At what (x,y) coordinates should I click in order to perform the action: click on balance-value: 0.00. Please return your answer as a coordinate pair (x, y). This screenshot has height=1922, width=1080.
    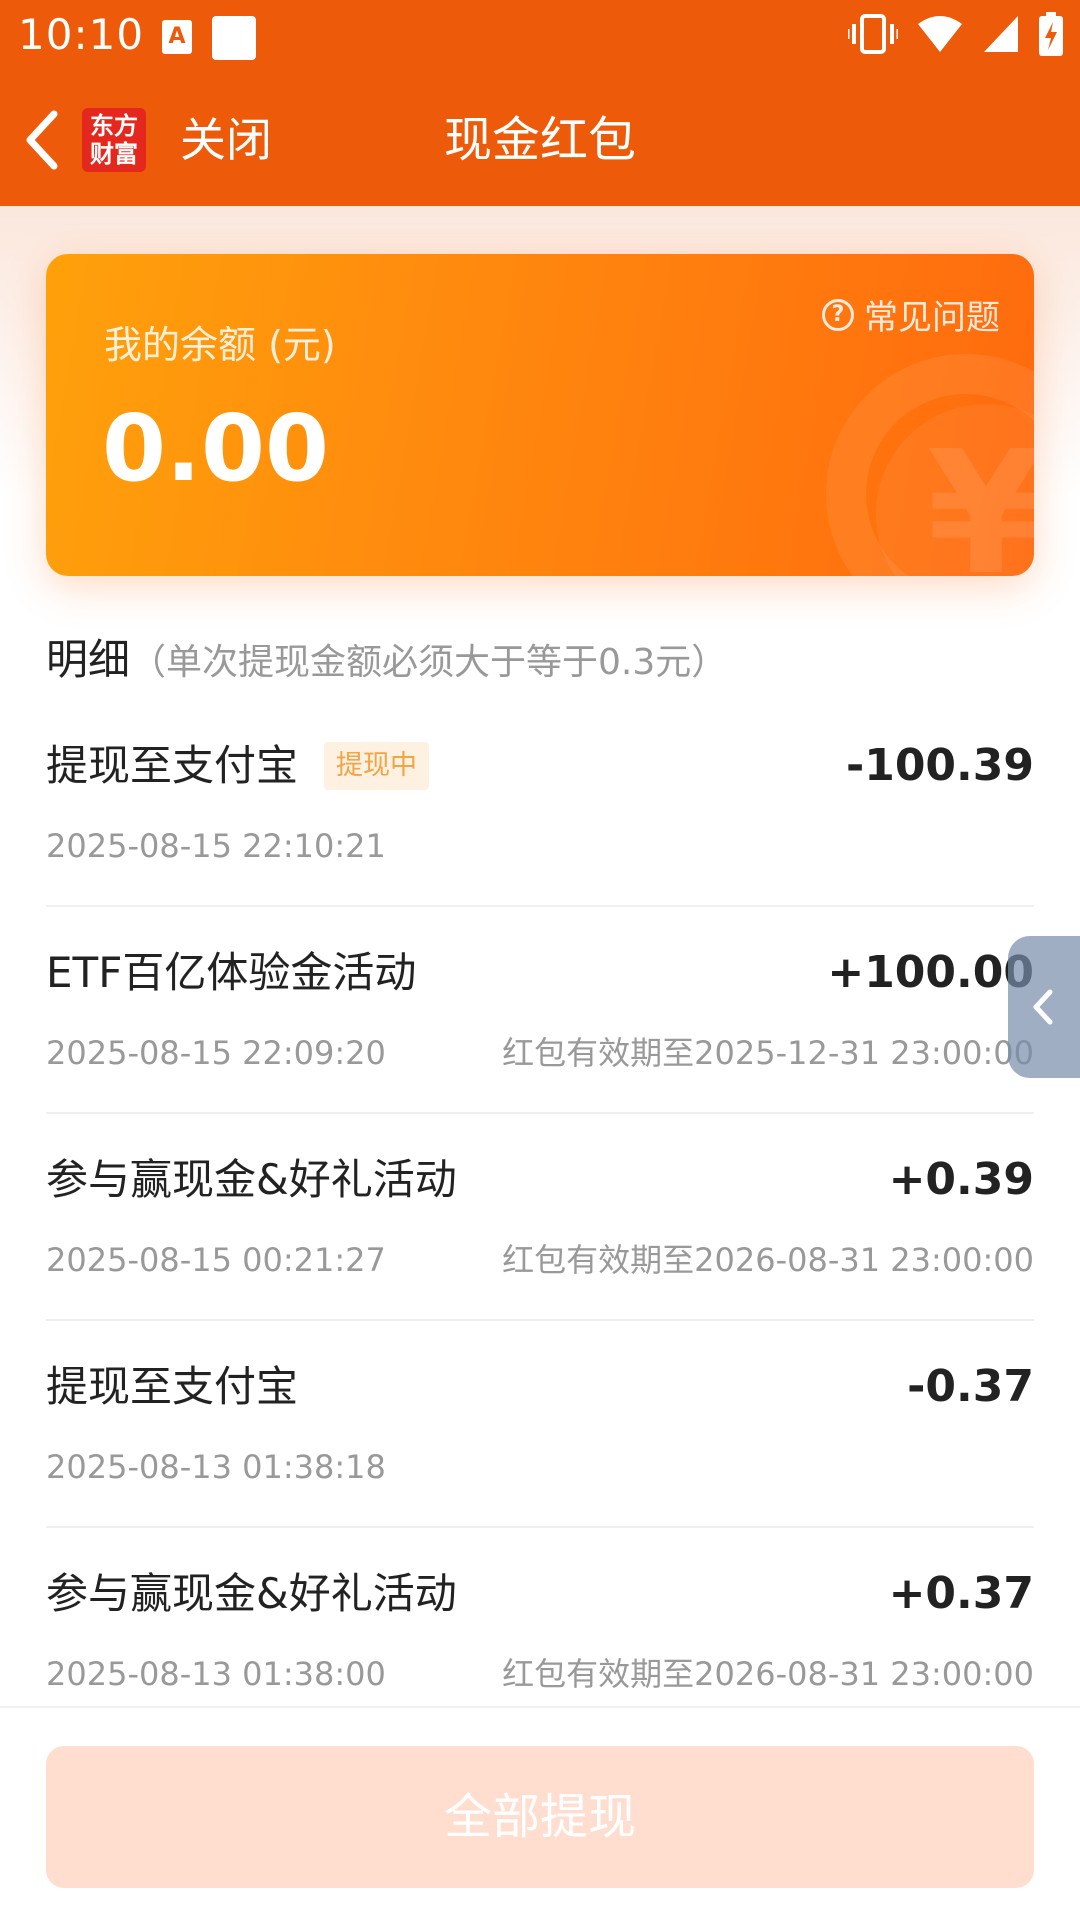
    Looking at the image, I should click on (215, 448).